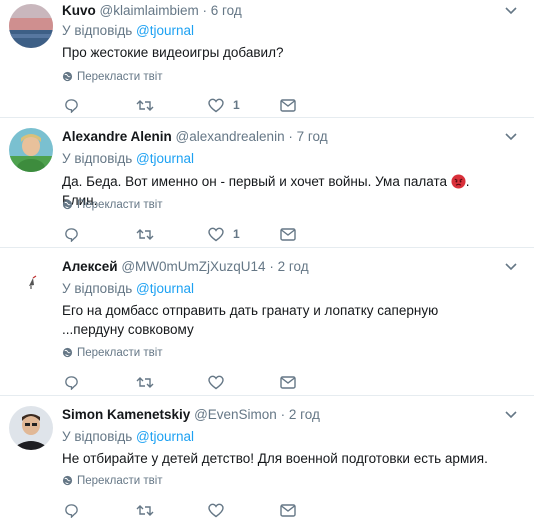  What do you see at coordinates (173, 52) in the screenshot?
I see `tweet-text: Про жестокие видеоигры добавил?` at bounding box center [173, 52].